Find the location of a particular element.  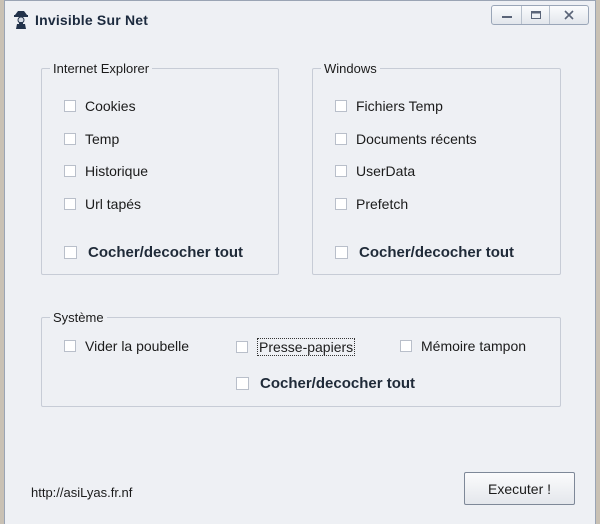

memoire-tampon-label: Mémoire tampon is located at coordinates (474, 346).